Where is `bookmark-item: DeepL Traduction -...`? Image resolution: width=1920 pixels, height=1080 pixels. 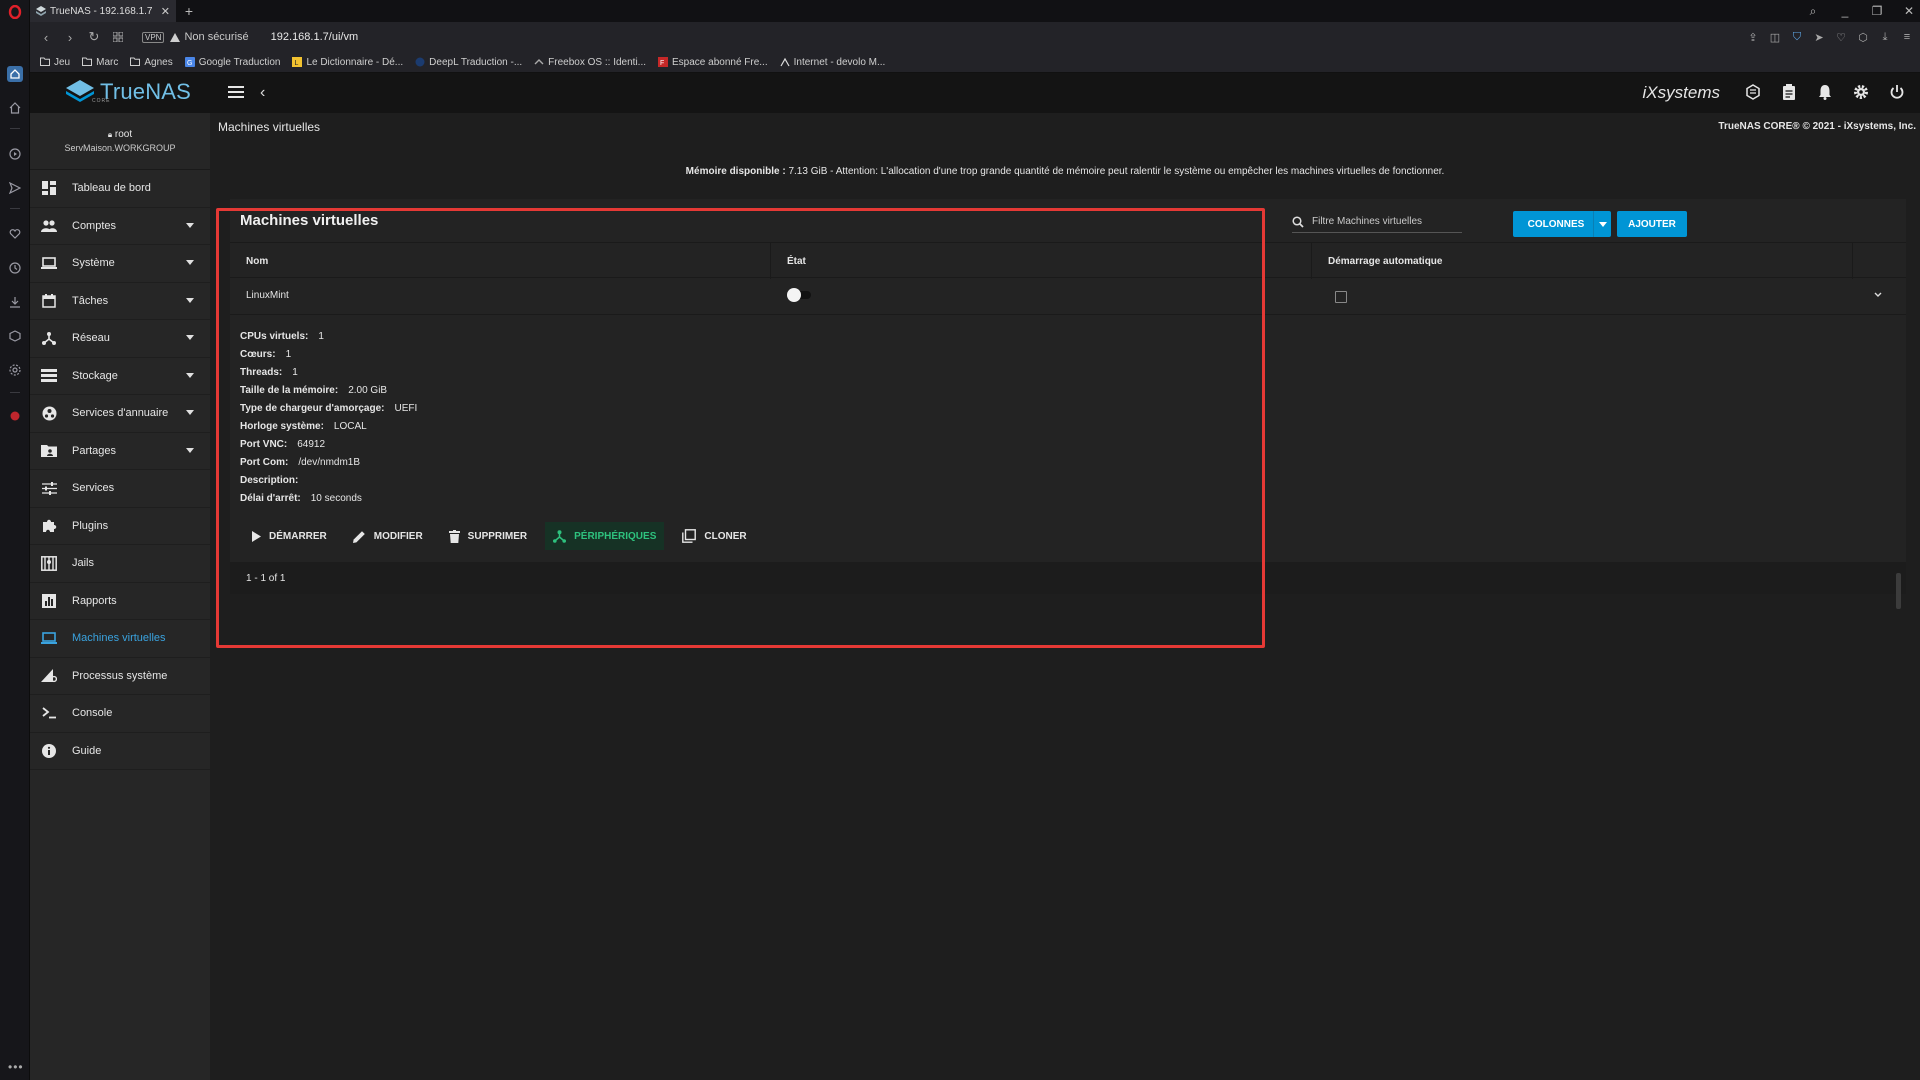
bookmark-item: DeepL Traduction -... is located at coordinates (468, 62).